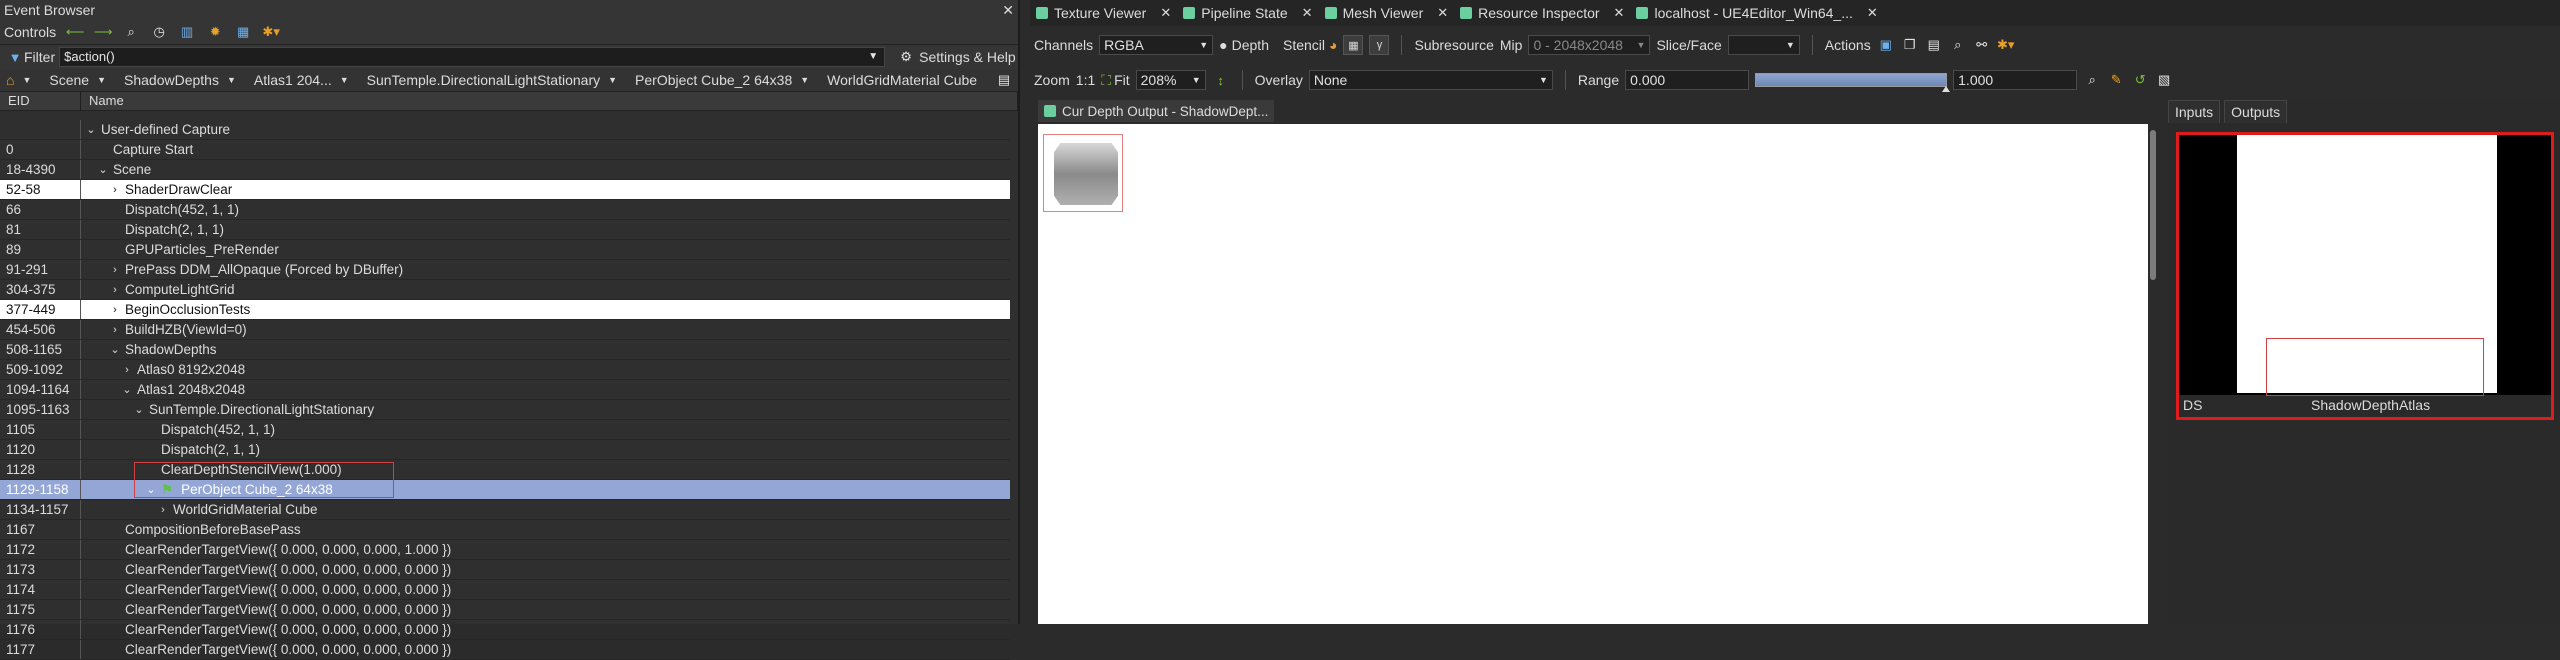  Describe the element at coordinates (1763, 45) in the screenshot. I see `slice-face-select: ▼` at that location.